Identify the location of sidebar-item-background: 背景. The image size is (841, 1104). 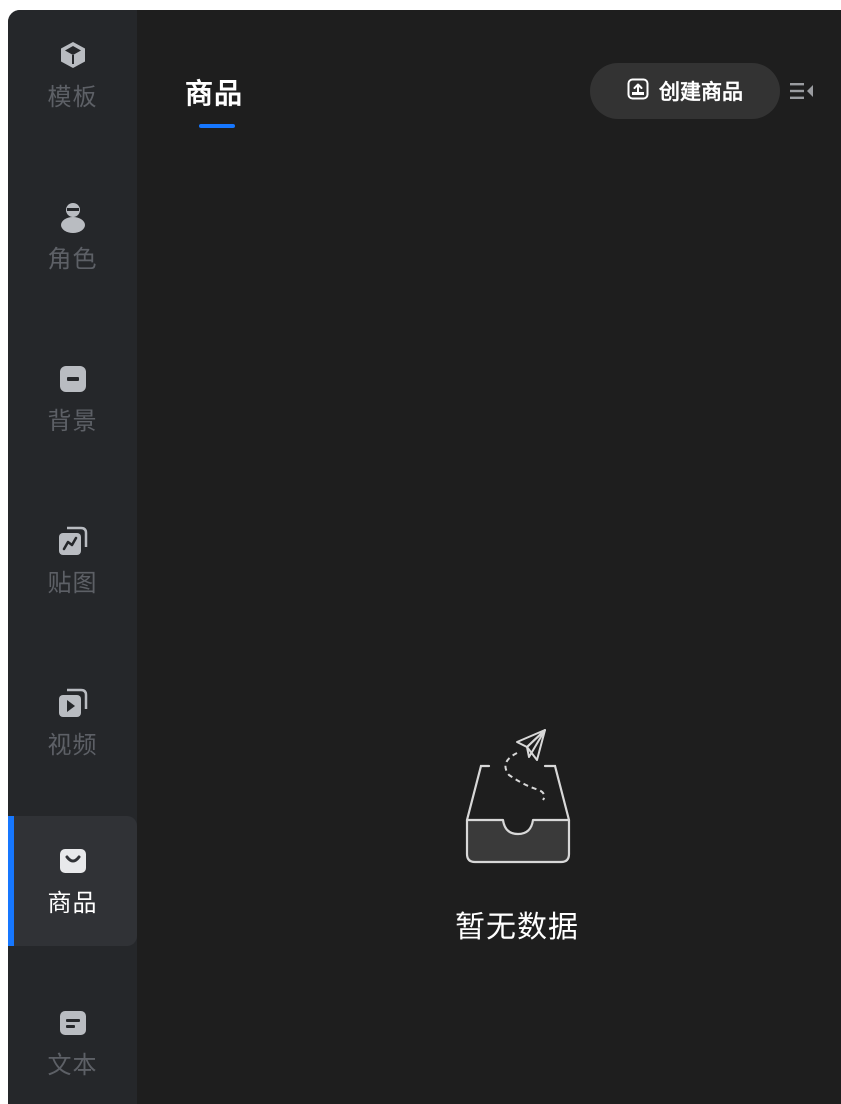
(72, 399).